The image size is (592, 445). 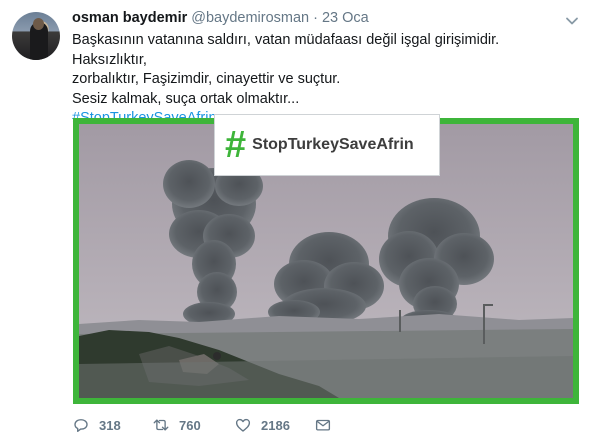 I want to click on hashtag-badge: # StopTurkeySaveAfrin, so click(x=327, y=145).